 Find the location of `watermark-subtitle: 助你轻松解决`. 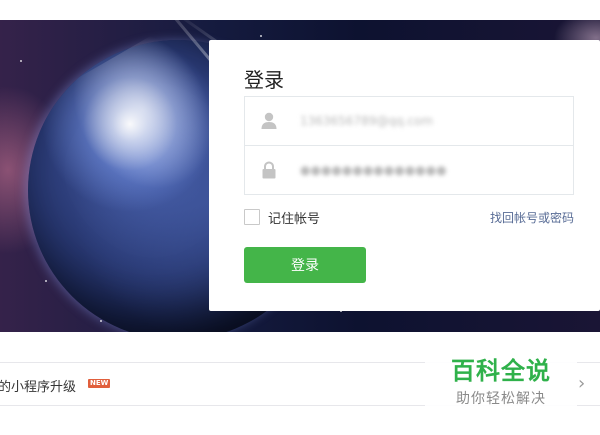

watermark-subtitle: 助你轻松解决 is located at coordinates (501, 399).